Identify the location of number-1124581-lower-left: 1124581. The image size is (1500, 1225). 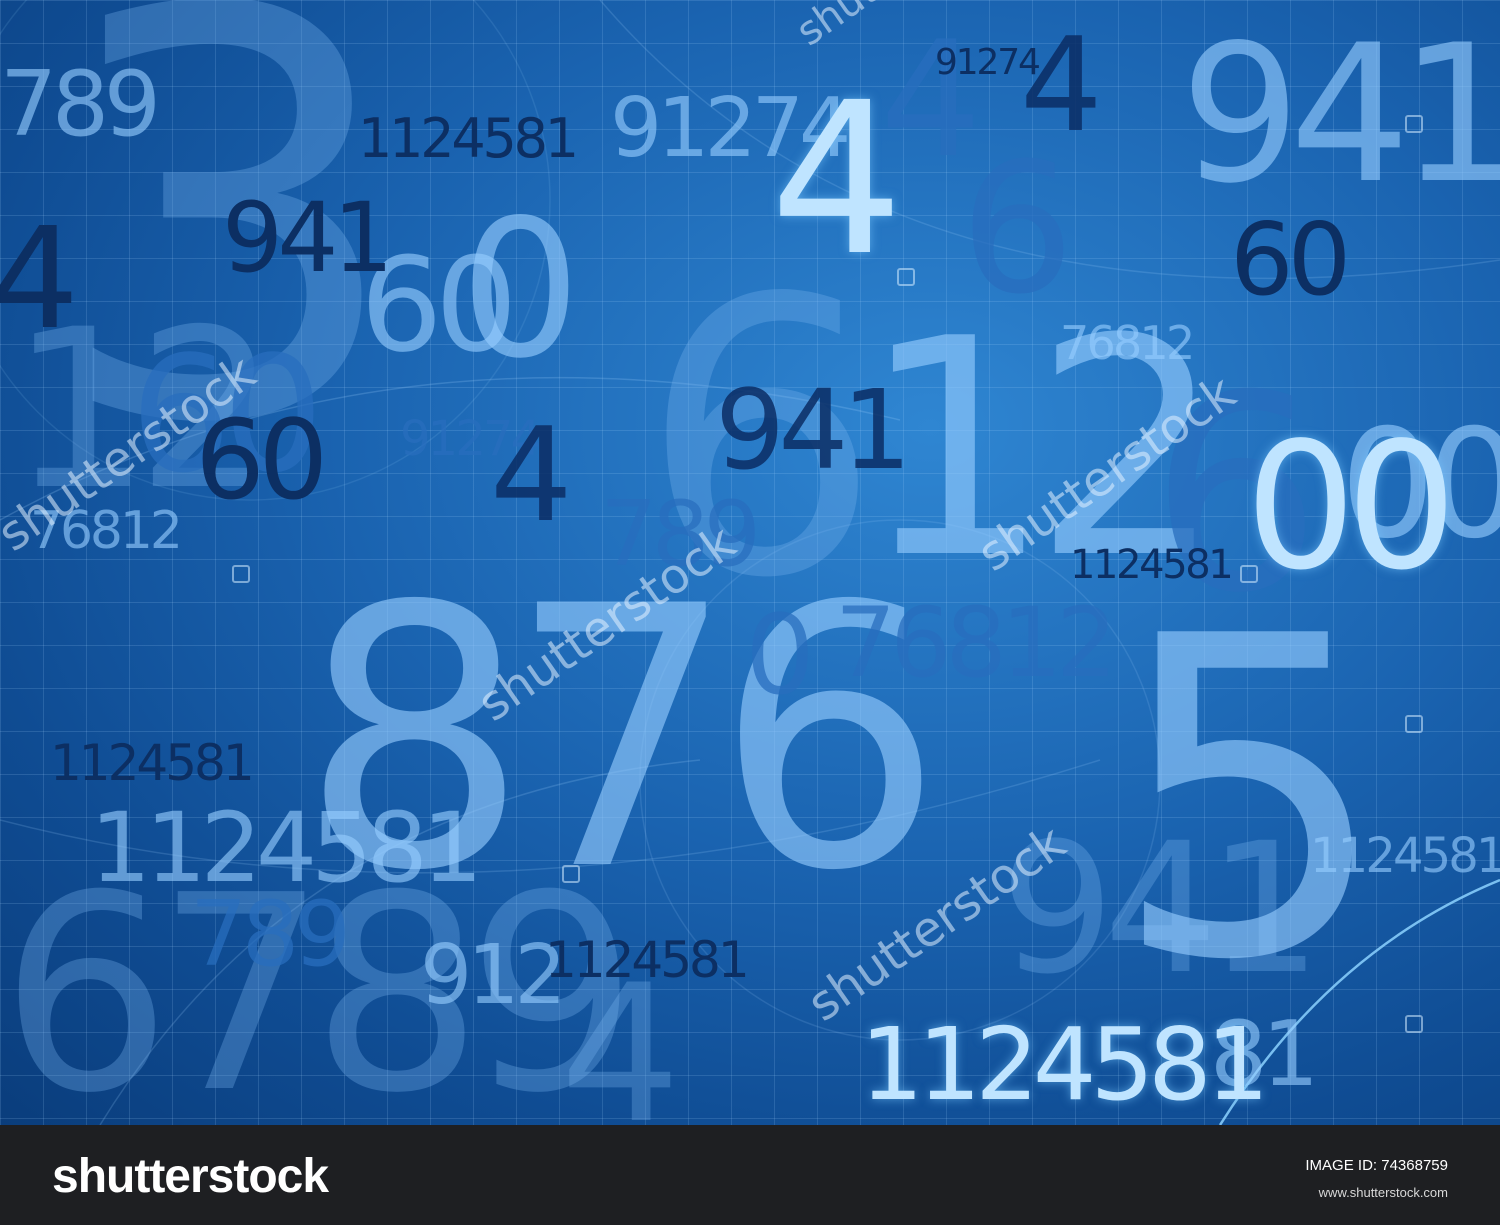
(152, 763).